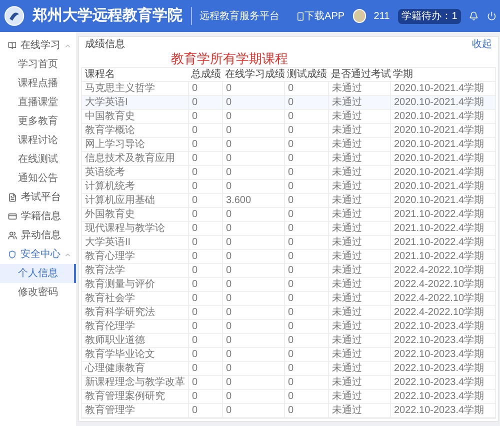  I want to click on power-icon, so click(491, 16).